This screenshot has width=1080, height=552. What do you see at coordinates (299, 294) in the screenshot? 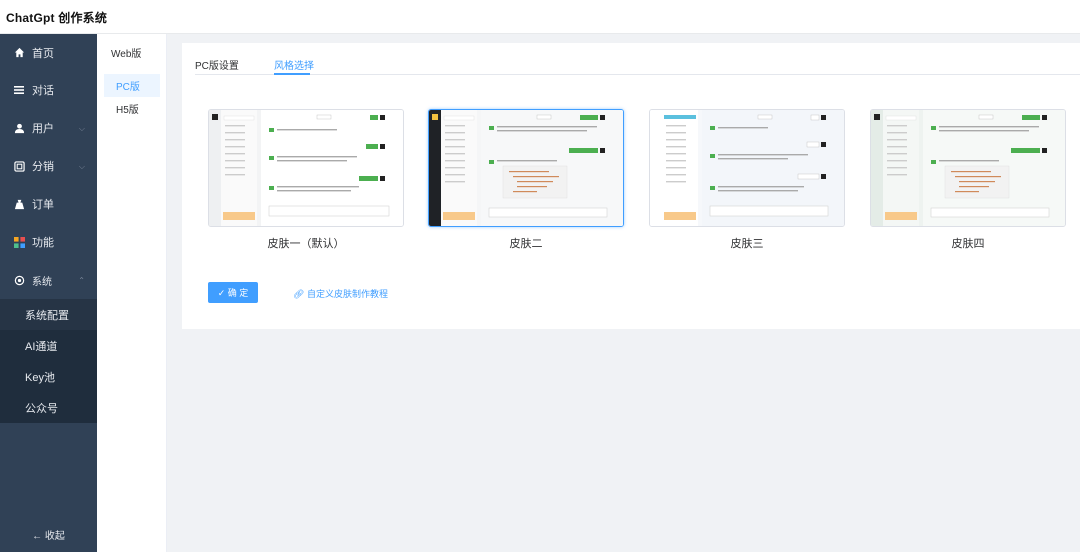
I see `link-icon: 🔗︎` at bounding box center [299, 294].